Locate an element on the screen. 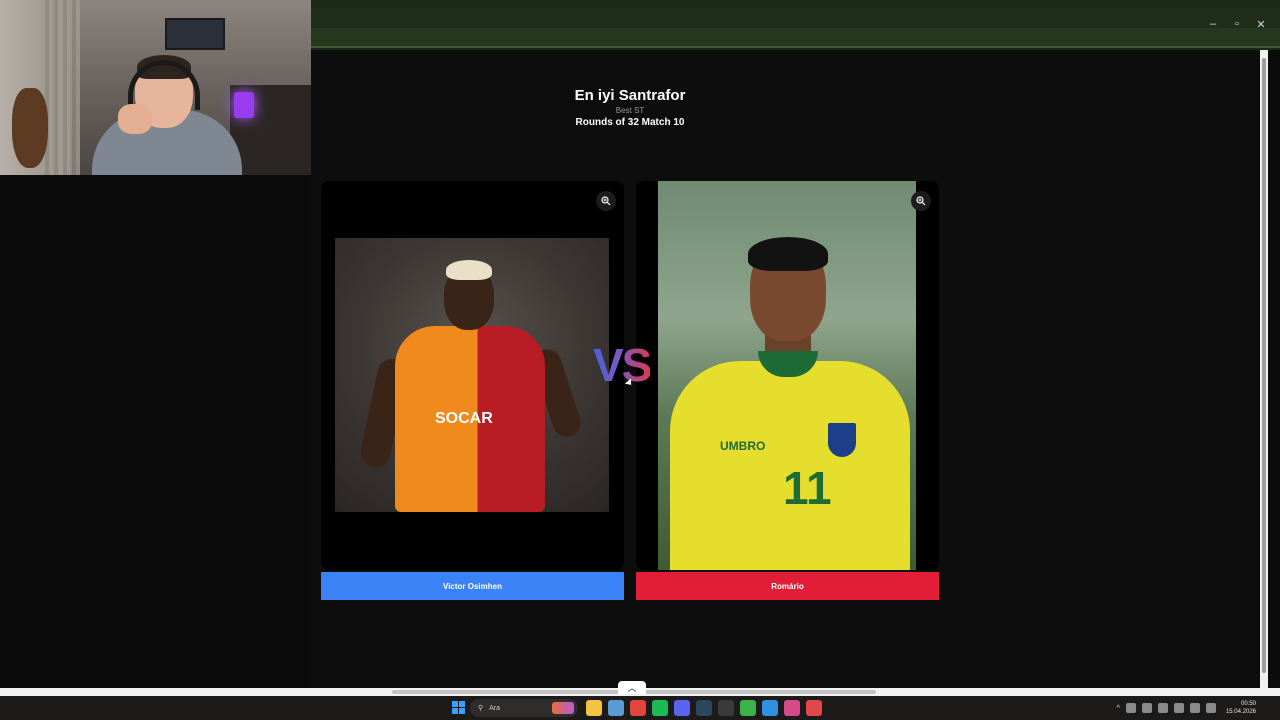 The image size is (1280, 720). vote-right-button: Romário is located at coordinates (787, 586).